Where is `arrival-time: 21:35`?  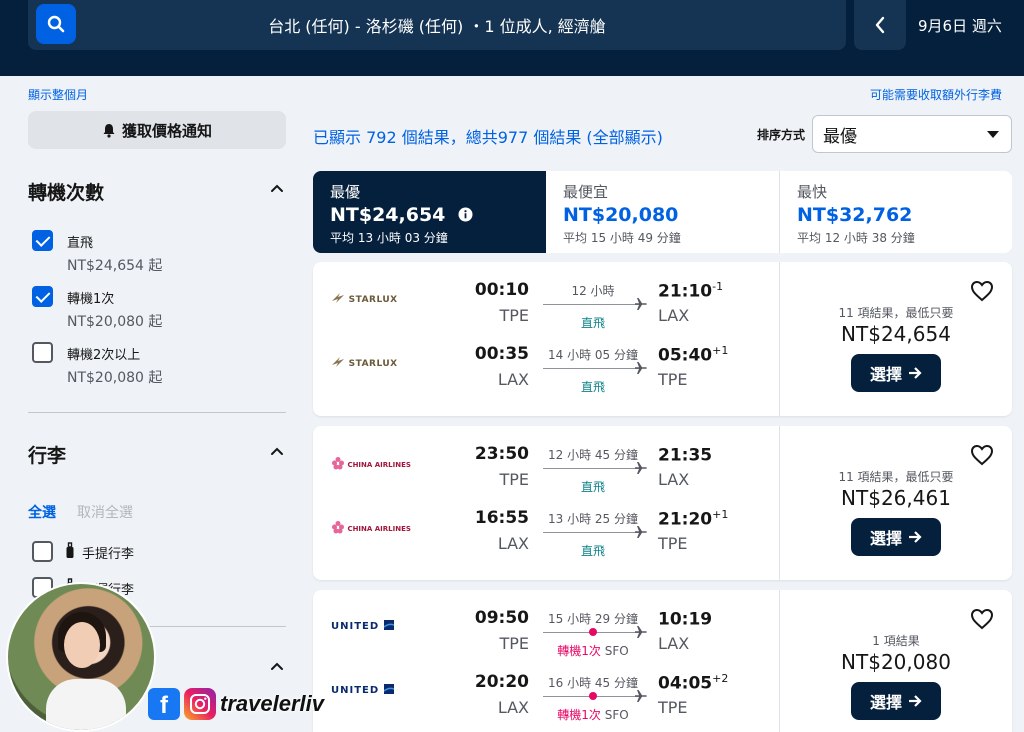
arrival-time: 21:35 is located at coordinates (685, 455).